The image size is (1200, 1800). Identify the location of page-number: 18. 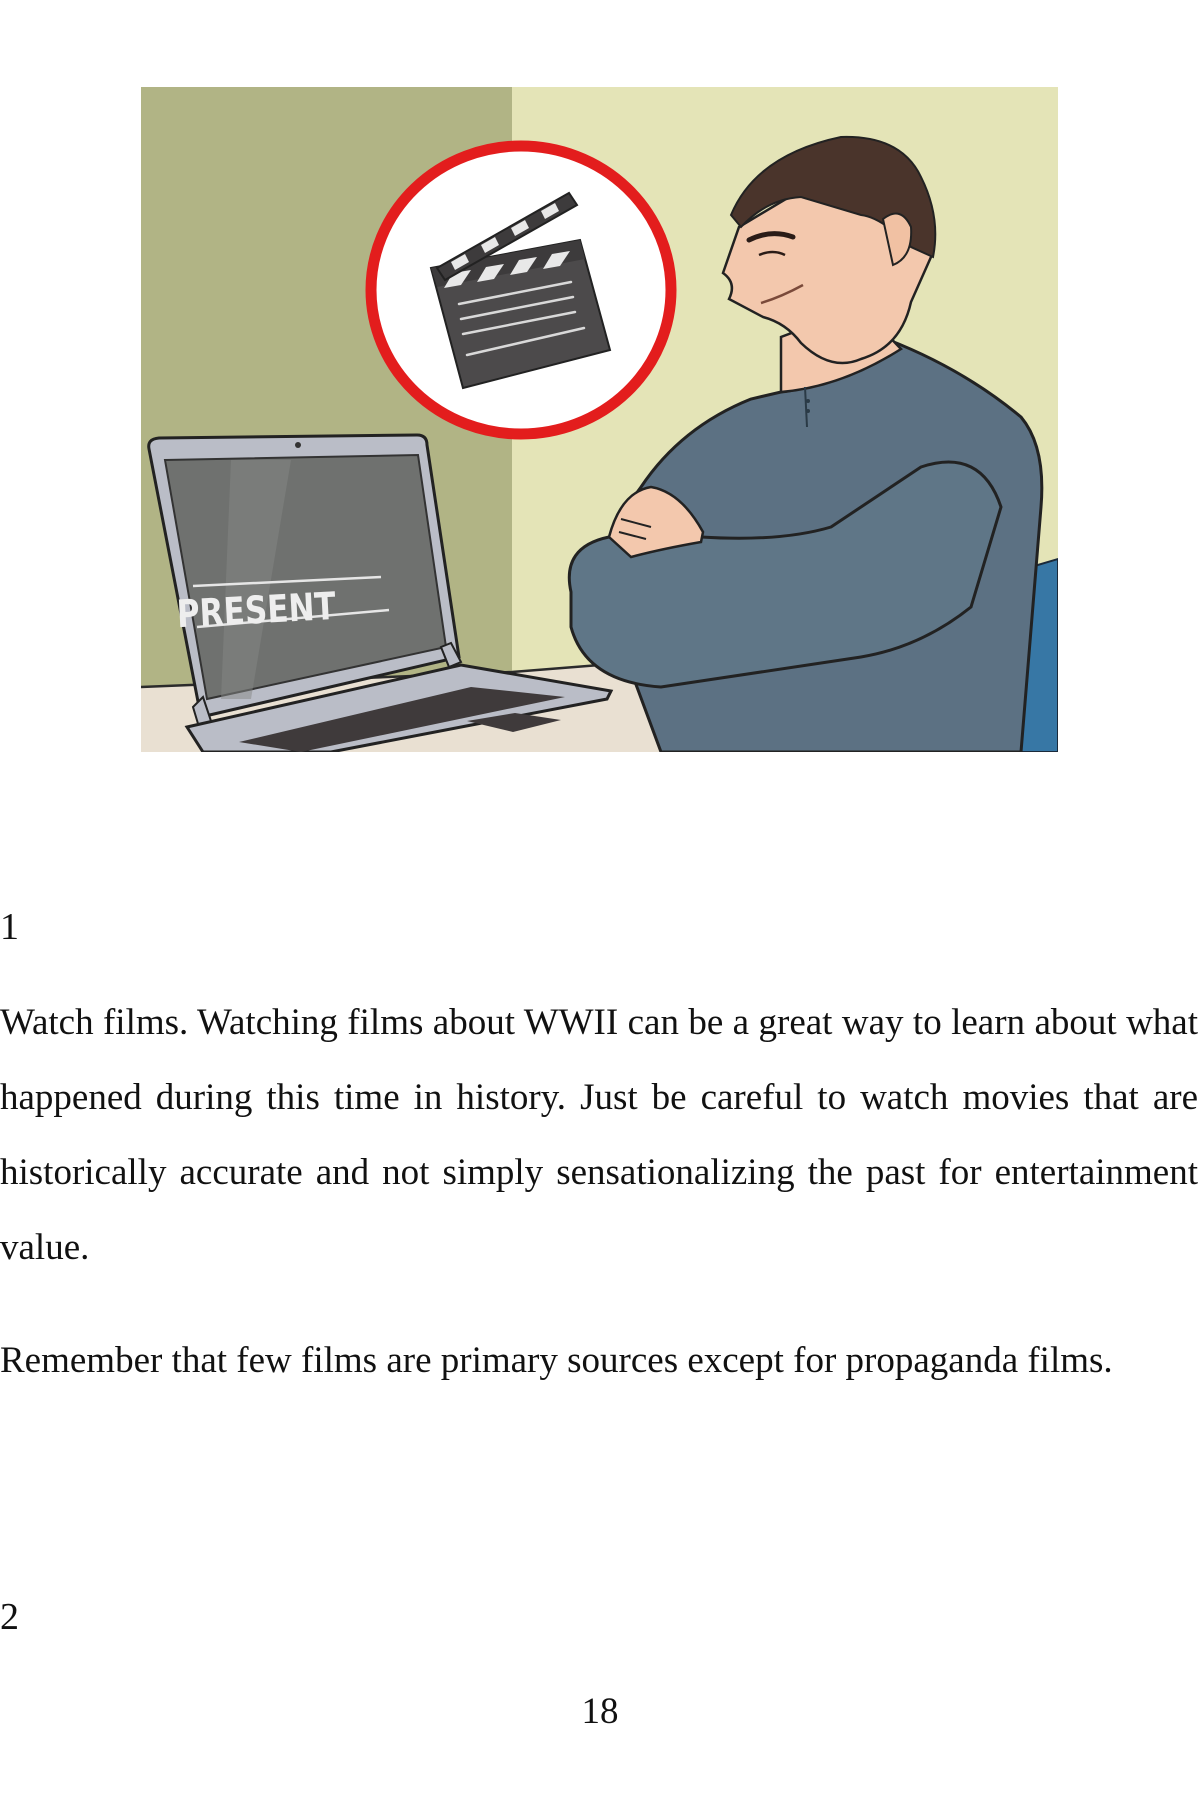
(600, 1711).